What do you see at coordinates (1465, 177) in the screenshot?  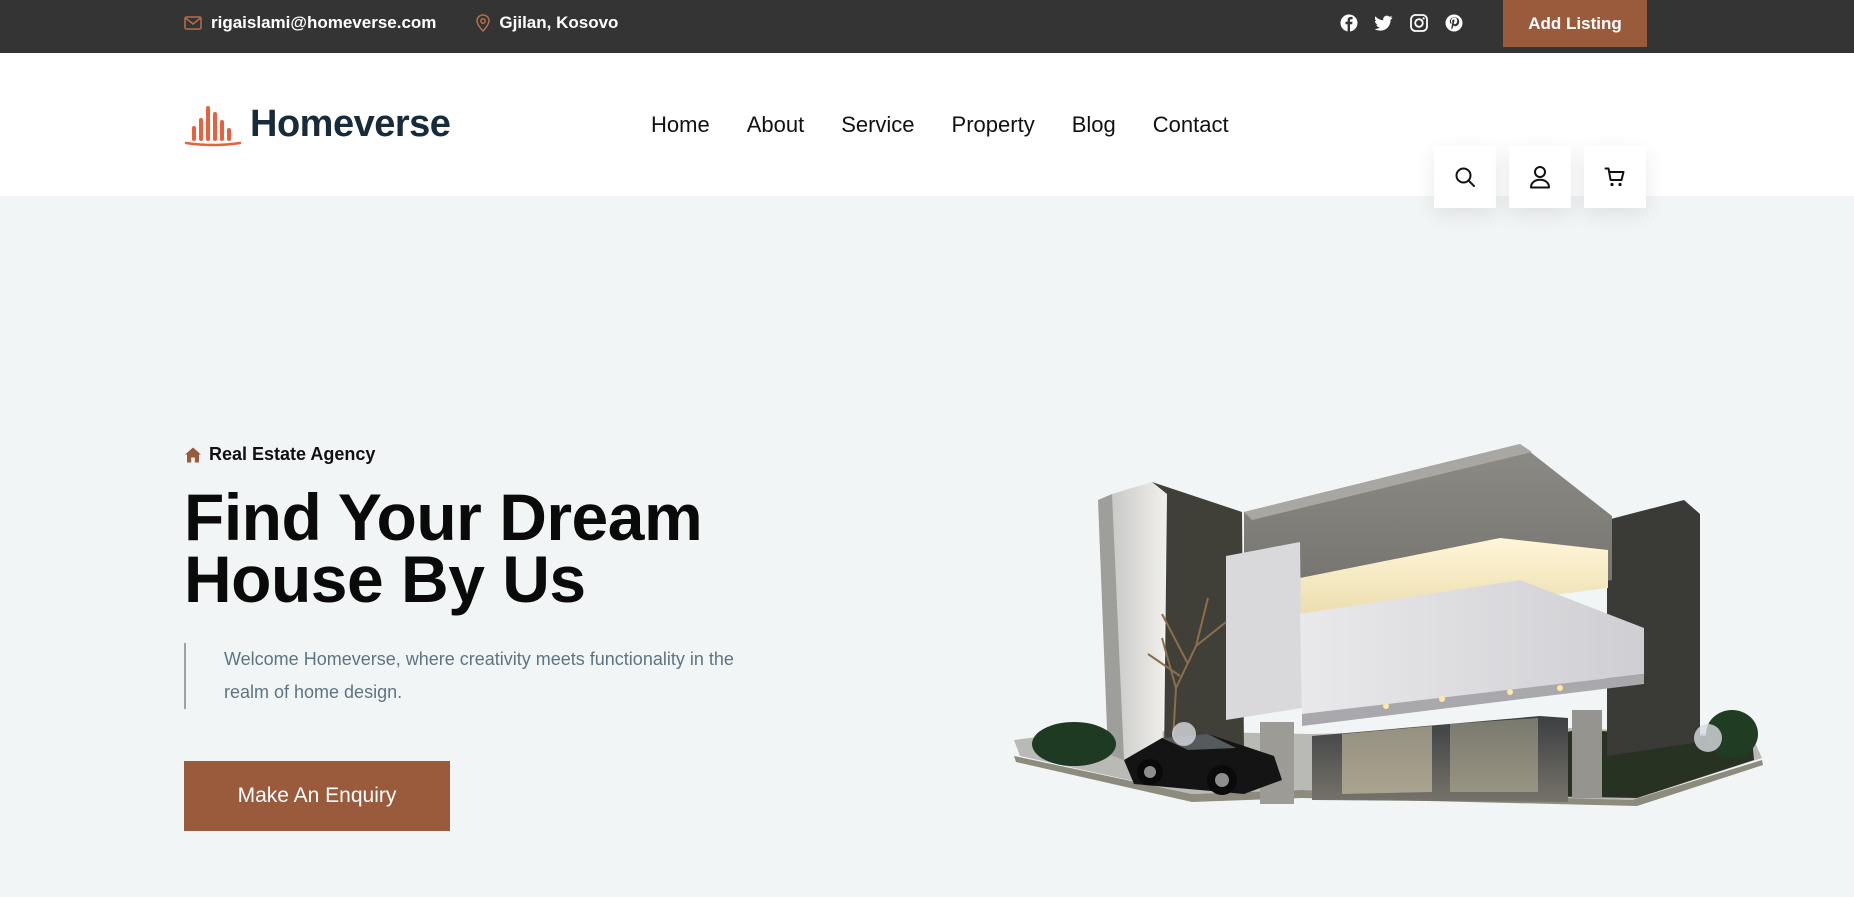 I see `search-icon` at bounding box center [1465, 177].